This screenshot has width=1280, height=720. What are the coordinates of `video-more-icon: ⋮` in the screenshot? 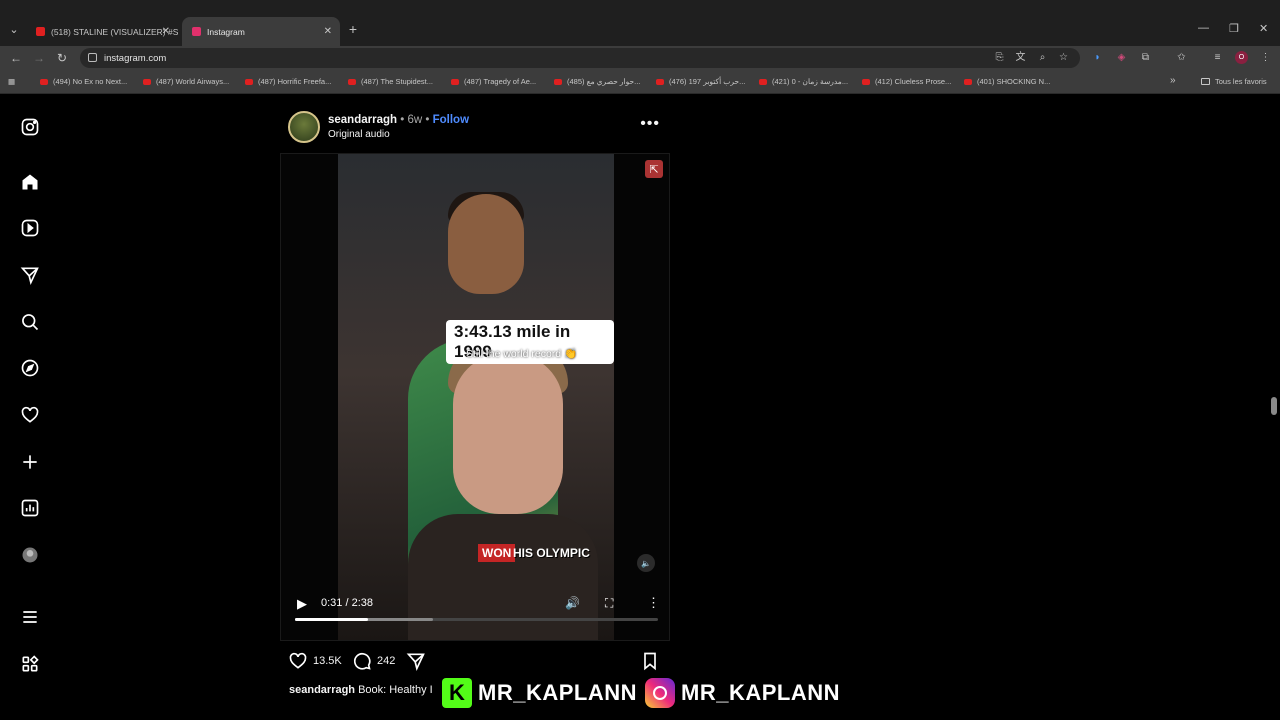 It's located at (653, 603).